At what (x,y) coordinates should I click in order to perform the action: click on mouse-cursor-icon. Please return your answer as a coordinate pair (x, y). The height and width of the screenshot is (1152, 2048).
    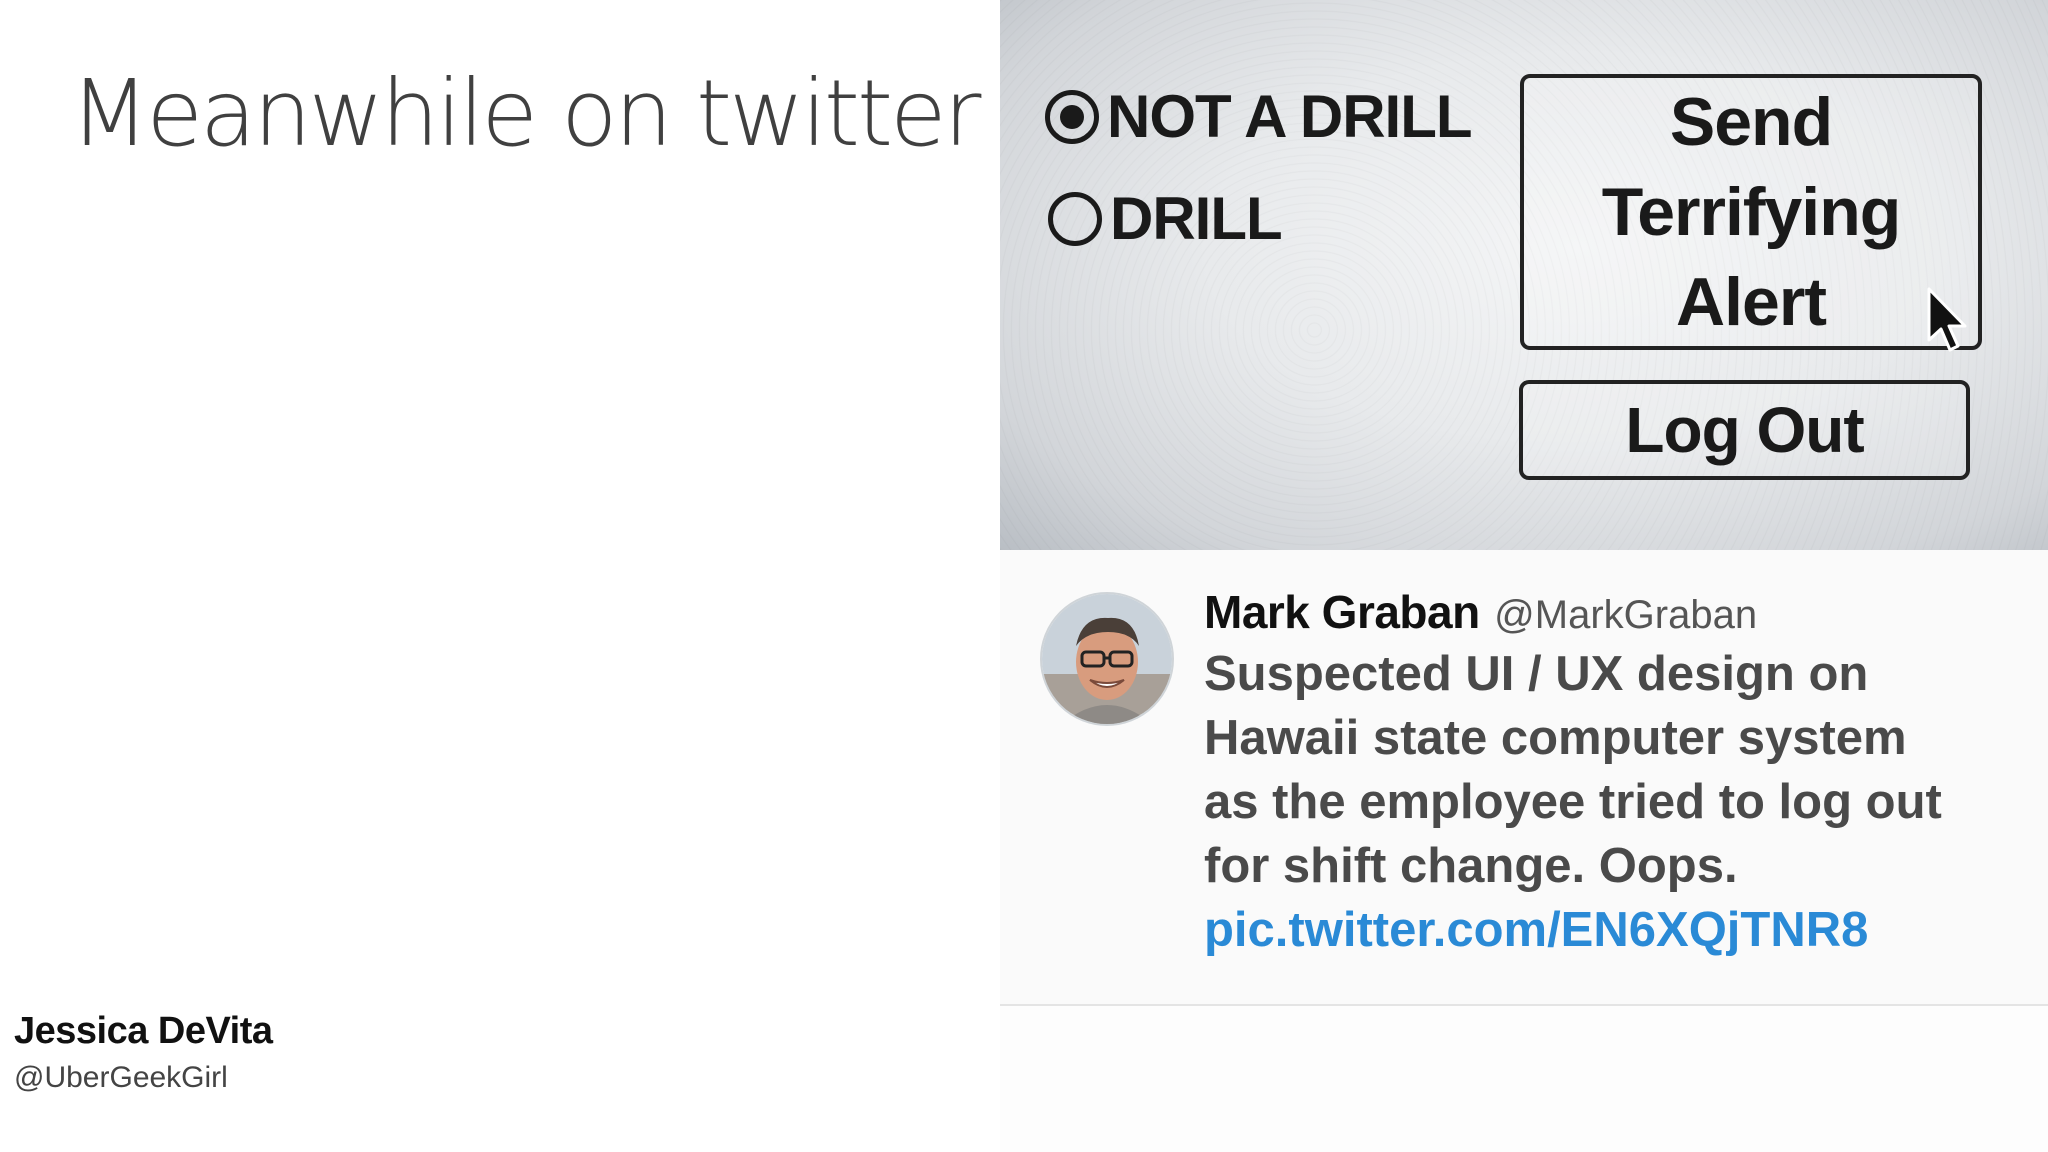
    Looking at the image, I should click on (1947, 319).